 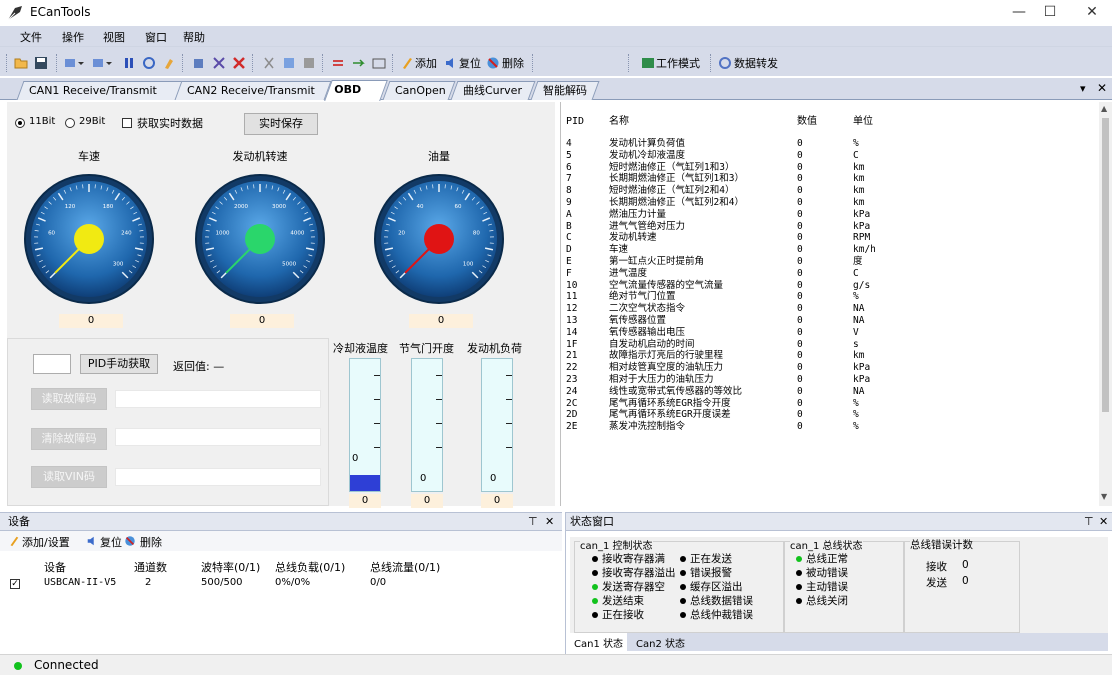 I want to click on tab-close-icon: ✕, so click(x=1102, y=88).